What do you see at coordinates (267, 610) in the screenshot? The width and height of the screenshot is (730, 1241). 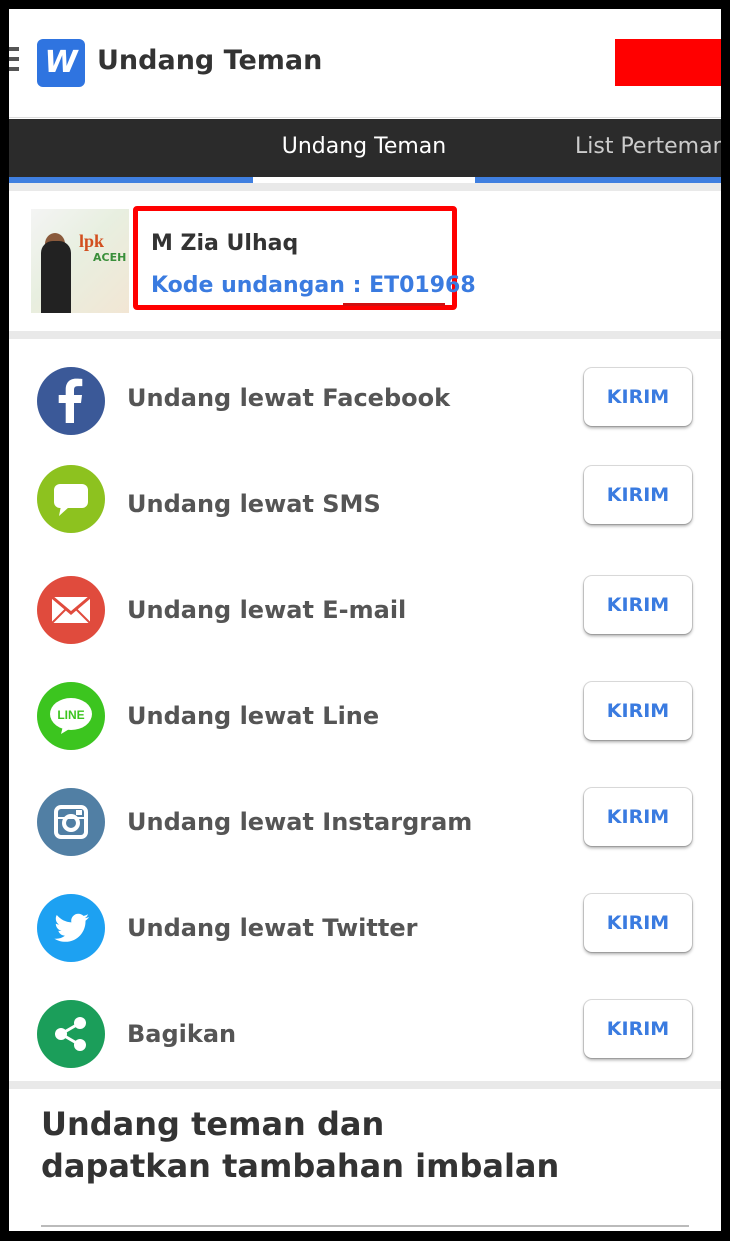 I see `invite-option-label: Undang lewat E-mail` at bounding box center [267, 610].